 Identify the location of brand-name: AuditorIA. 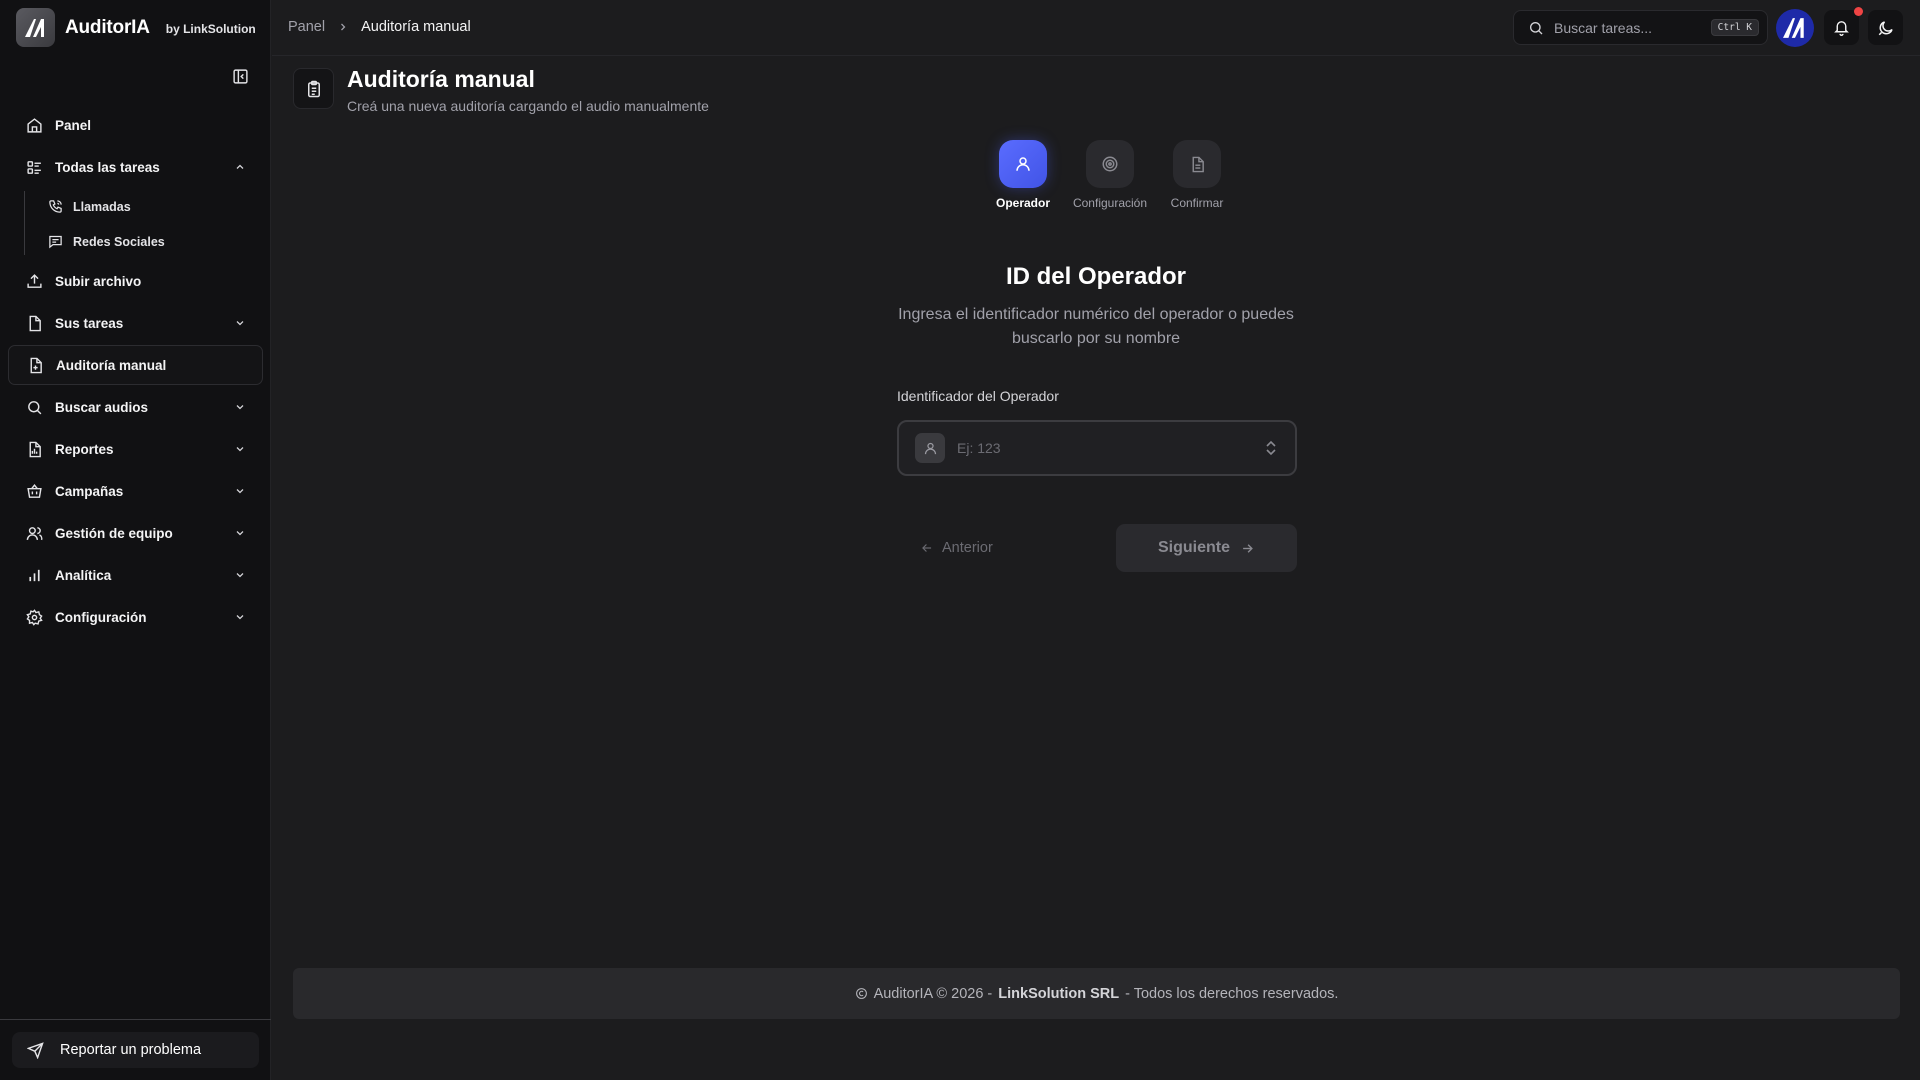
(107, 27).